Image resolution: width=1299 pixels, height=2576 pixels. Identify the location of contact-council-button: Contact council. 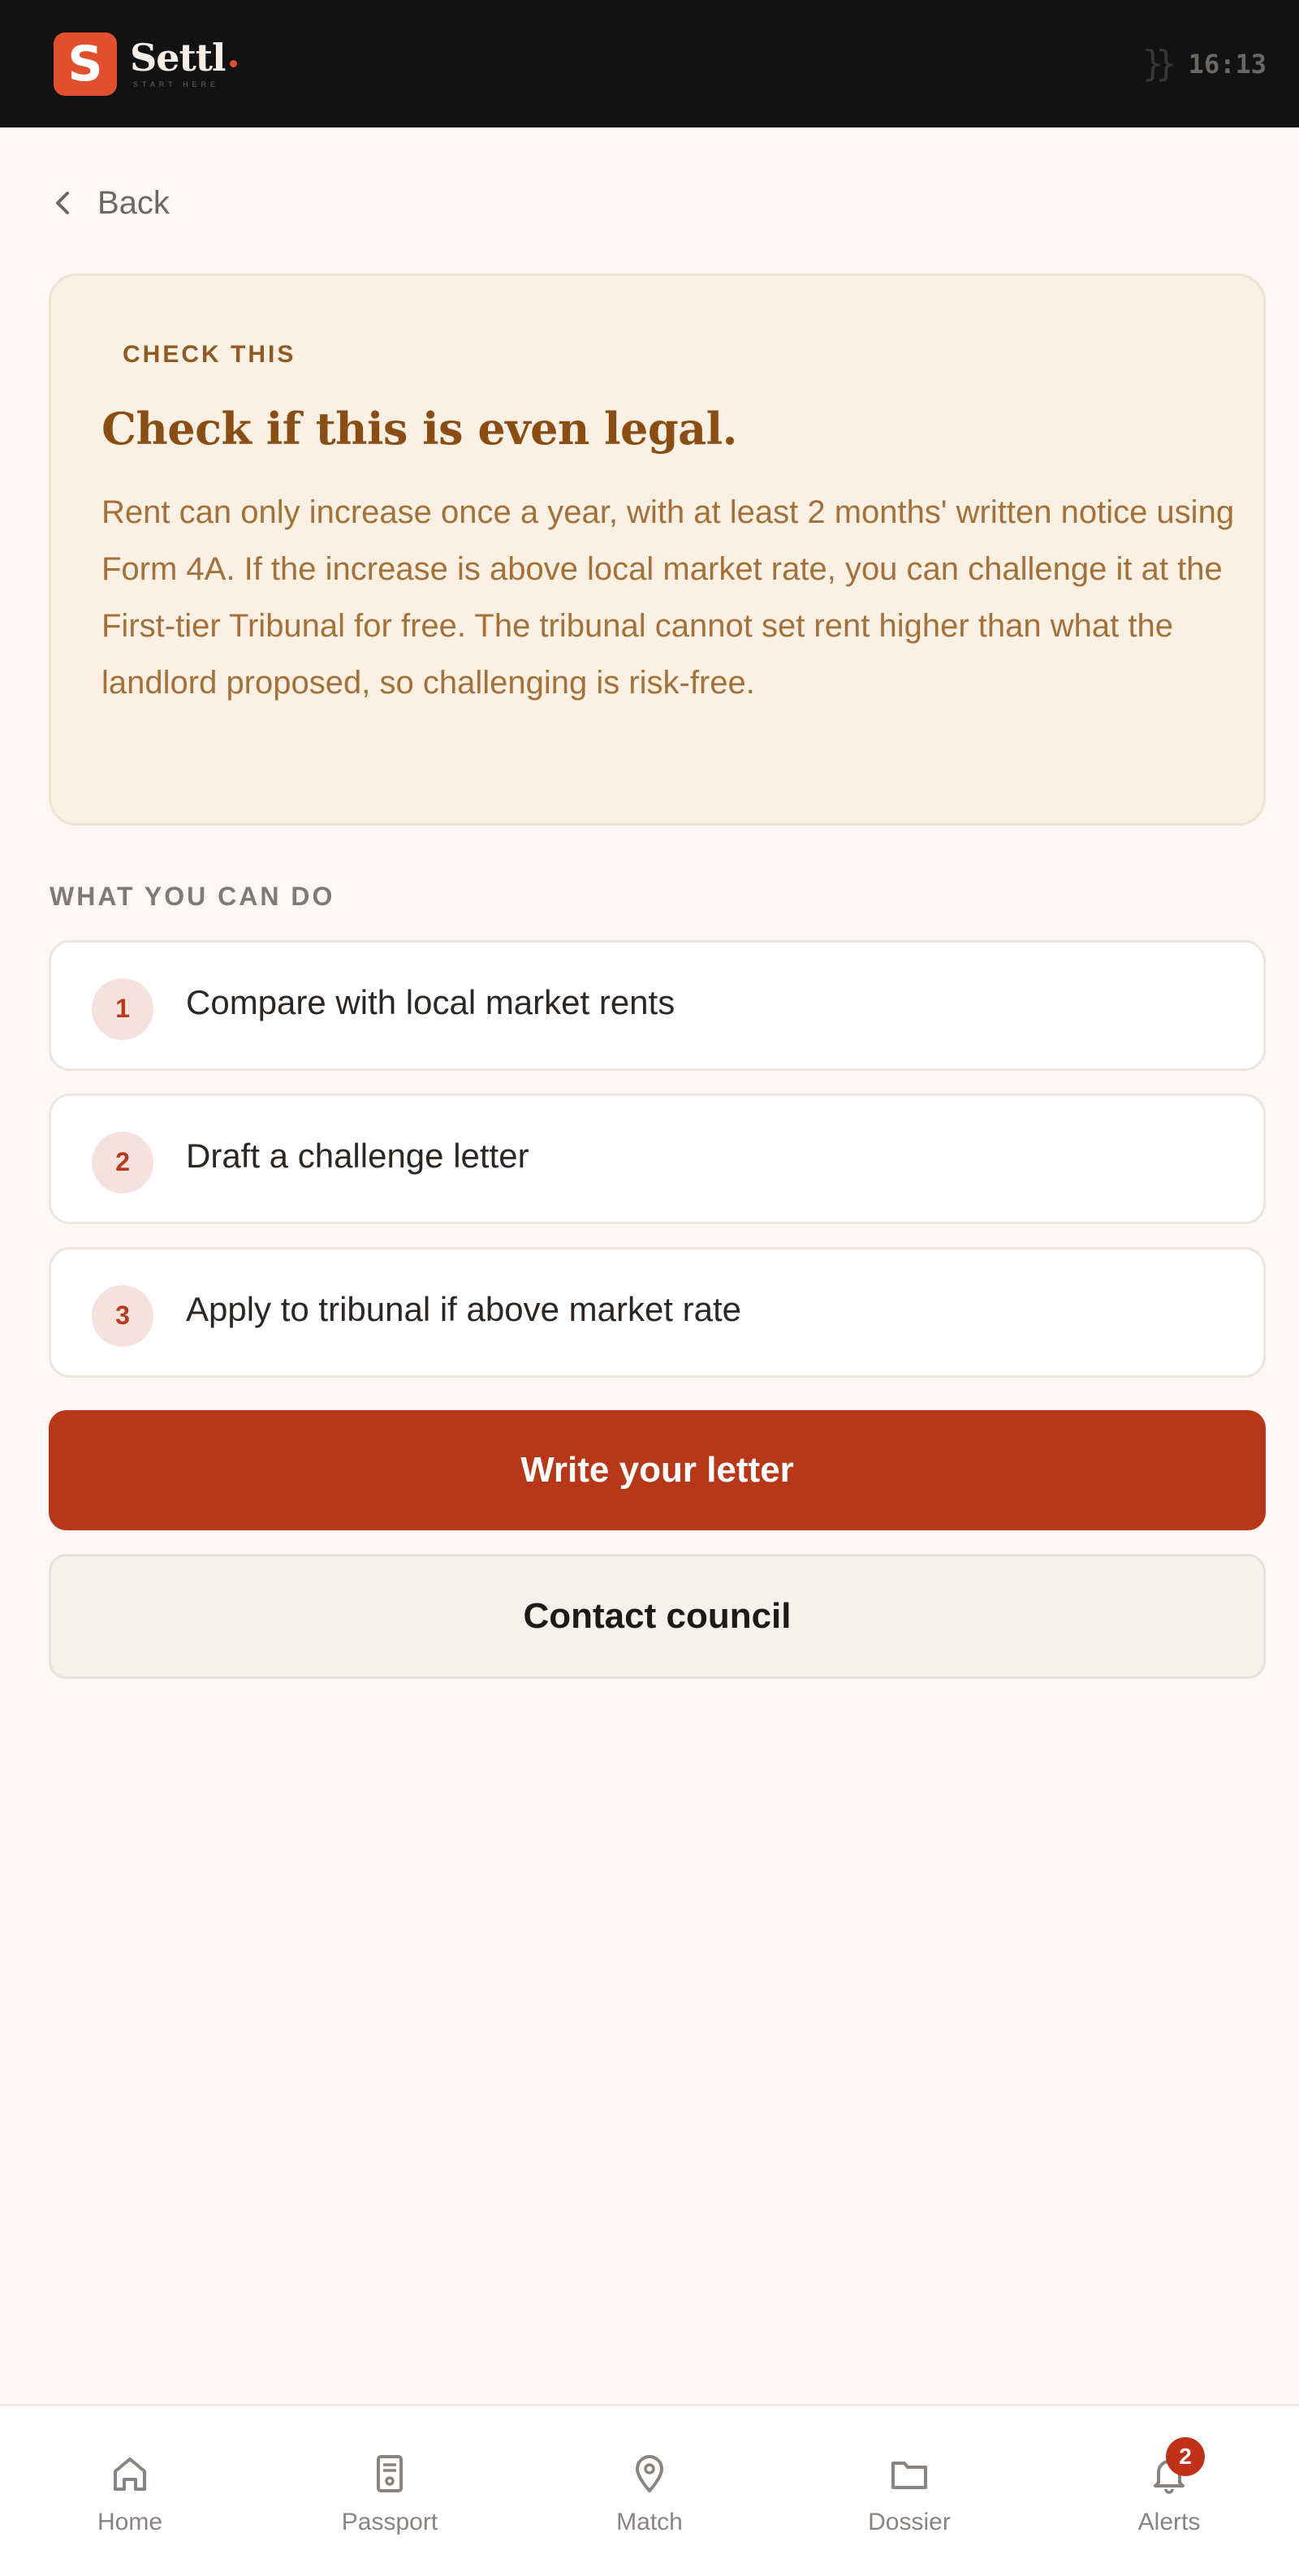
(658, 1616).